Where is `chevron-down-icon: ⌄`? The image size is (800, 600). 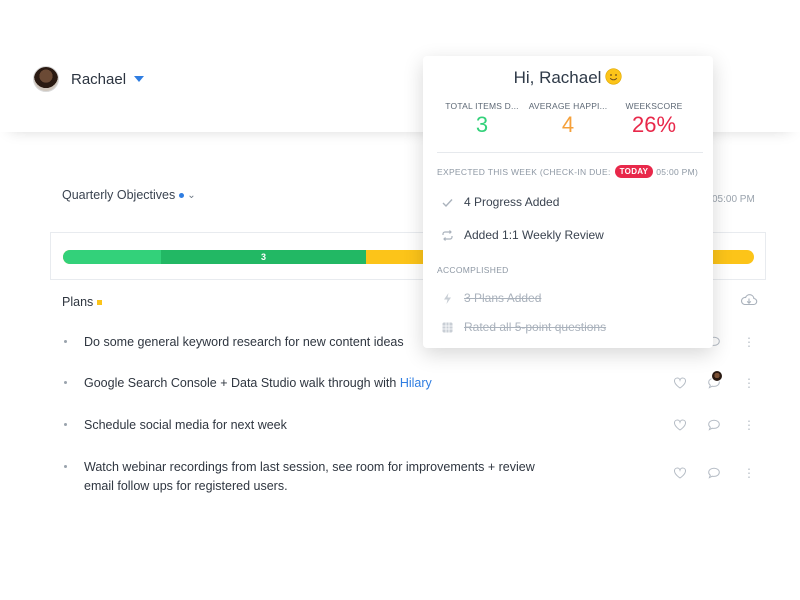
chevron-down-icon: ⌄ is located at coordinates (191, 195).